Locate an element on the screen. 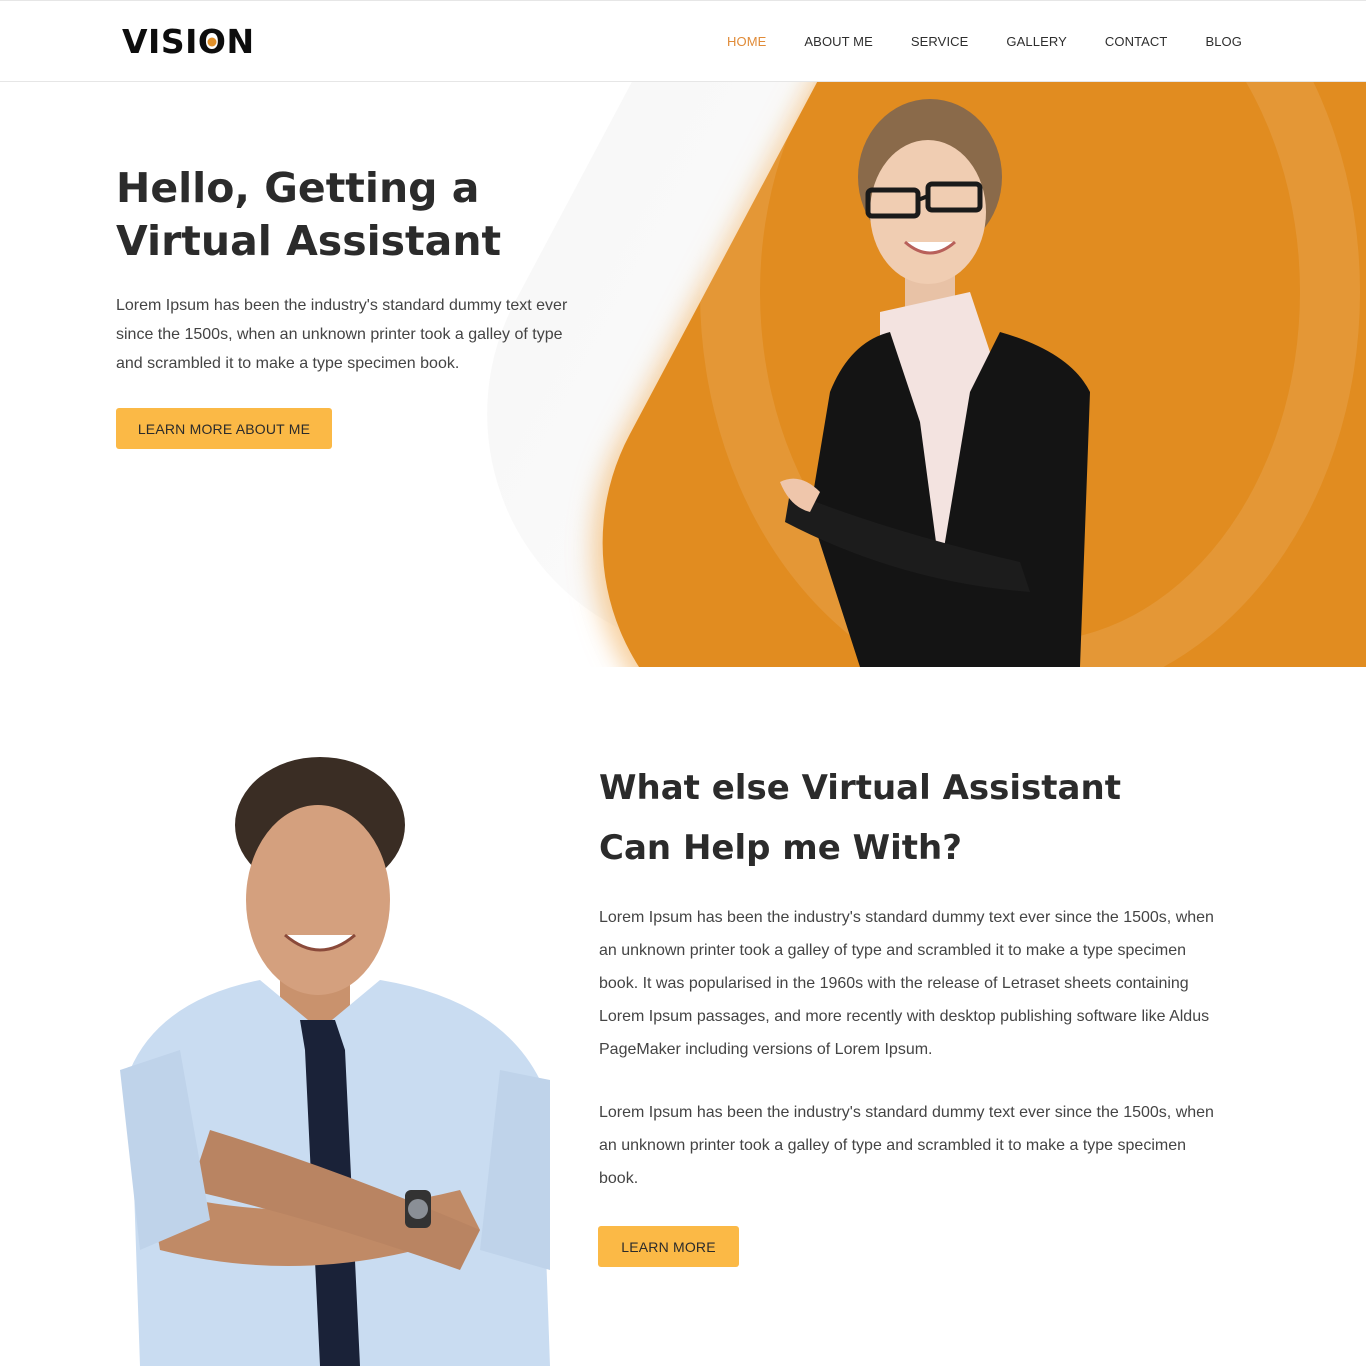 Image resolution: width=1366 pixels, height=1366 pixels. nav-gallery: GALLERY is located at coordinates (1036, 42).